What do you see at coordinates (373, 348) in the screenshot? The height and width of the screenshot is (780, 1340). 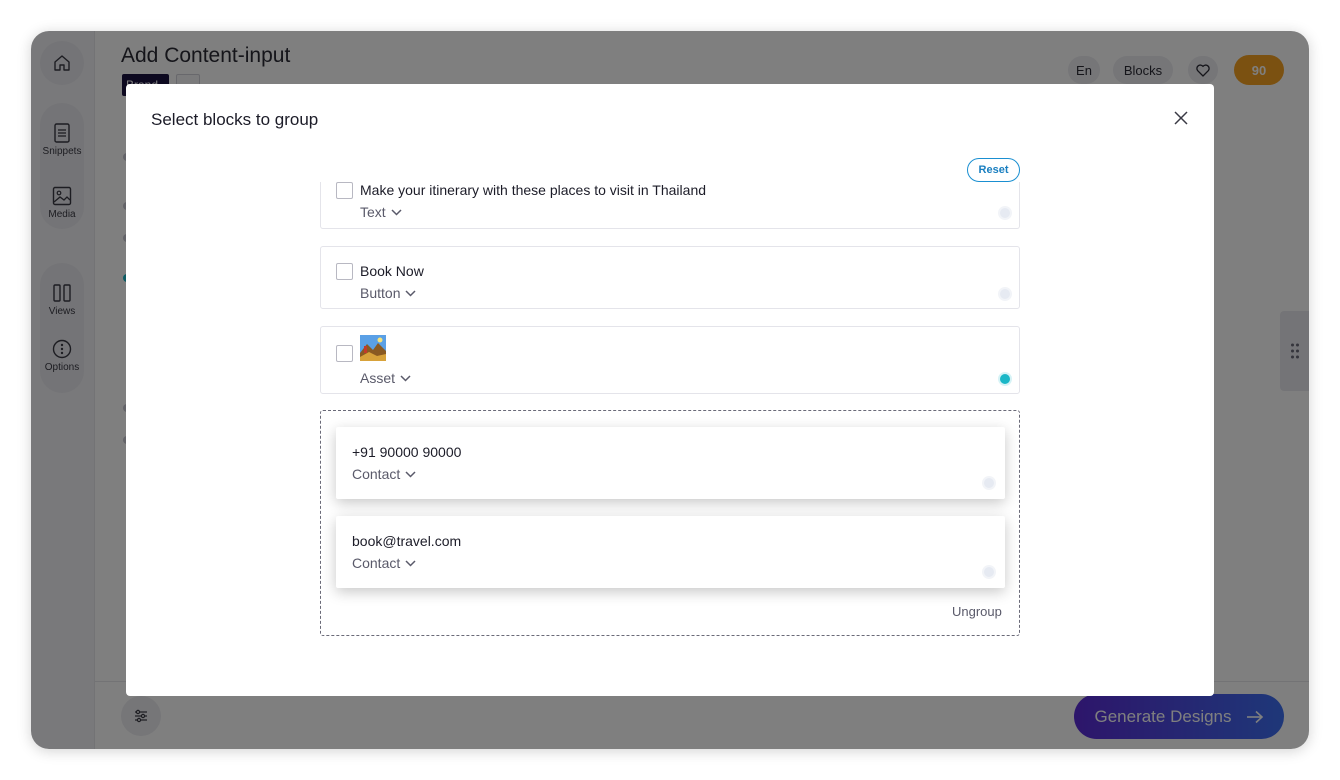 I see `landscape-thumbnail-icon` at bounding box center [373, 348].